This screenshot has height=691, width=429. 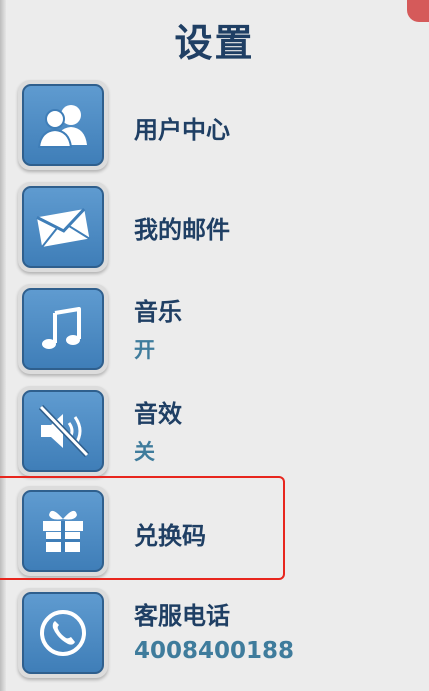 I want to click on envelope-icon, so click(x=63, y=228).